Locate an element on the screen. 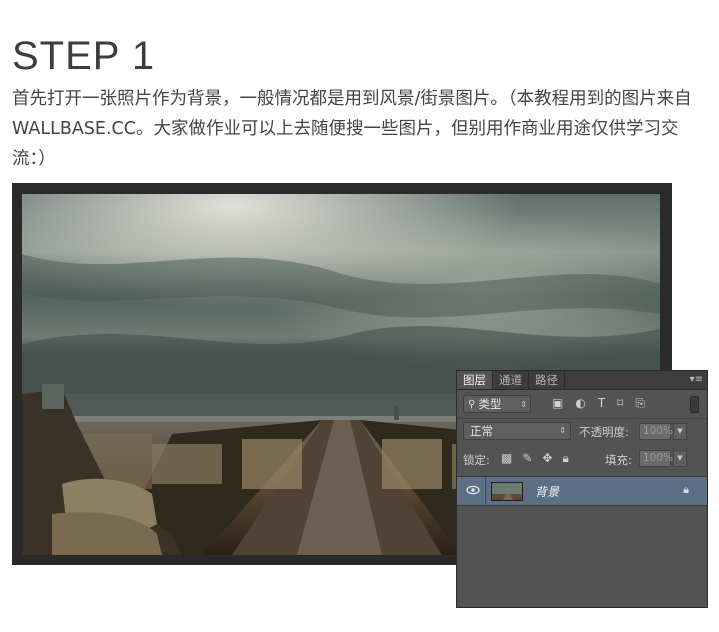 The width and height of the screenshot is (719, 632). lock-label: 锁定: is located at coordinates (476, 460).